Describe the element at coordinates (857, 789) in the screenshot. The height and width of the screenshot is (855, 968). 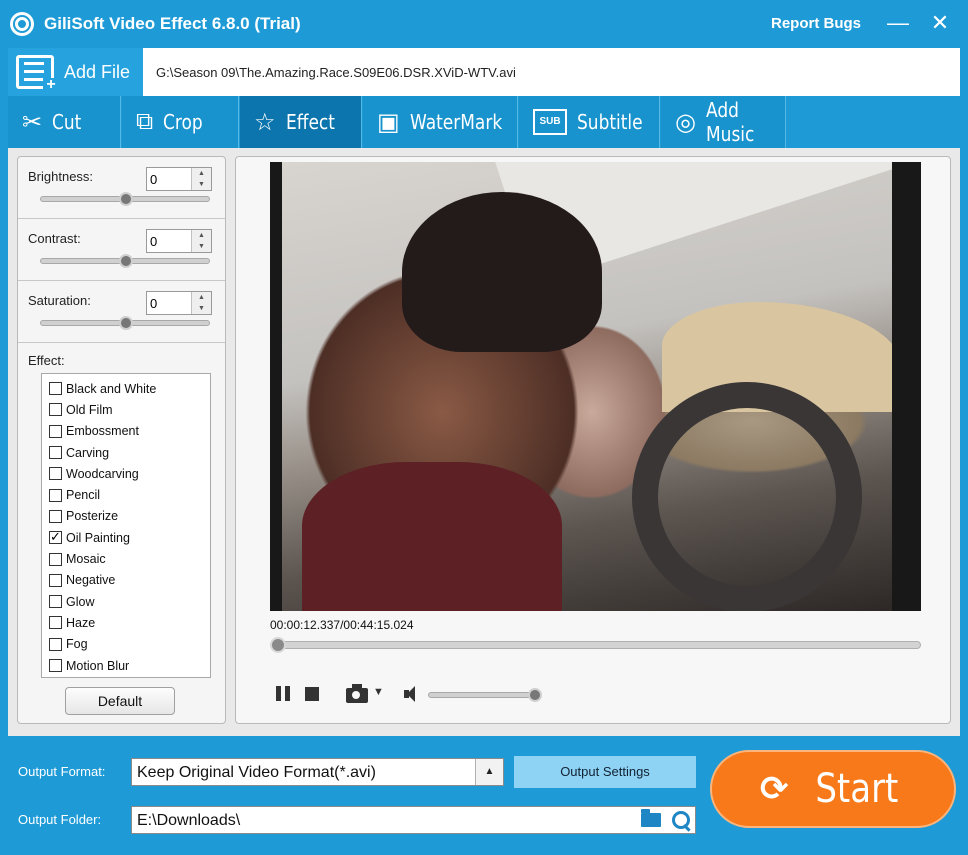
I see `start-label: Start` at that location.